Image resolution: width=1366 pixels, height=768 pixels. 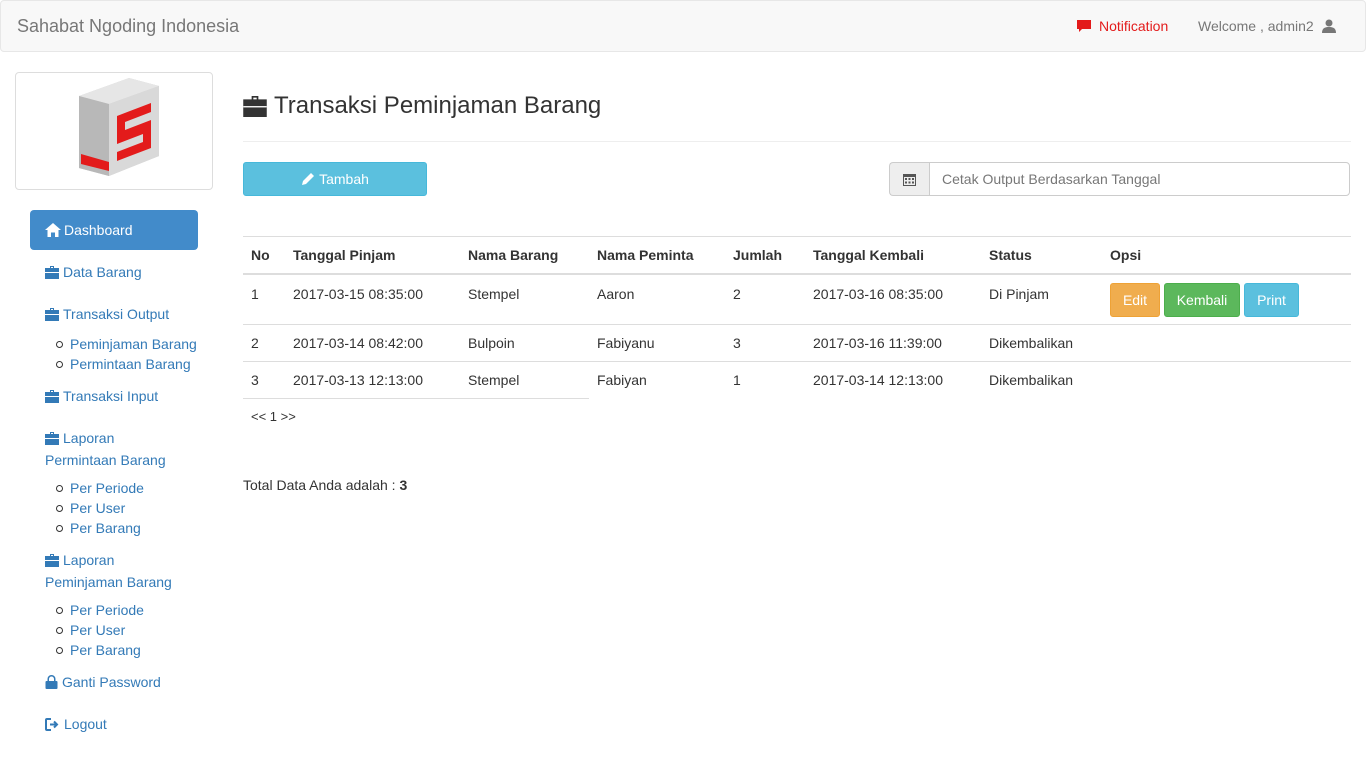 I want to click on cell-tanggal-pinjam: 2017-03-15 08:35:00, so click(x=372, y=299).